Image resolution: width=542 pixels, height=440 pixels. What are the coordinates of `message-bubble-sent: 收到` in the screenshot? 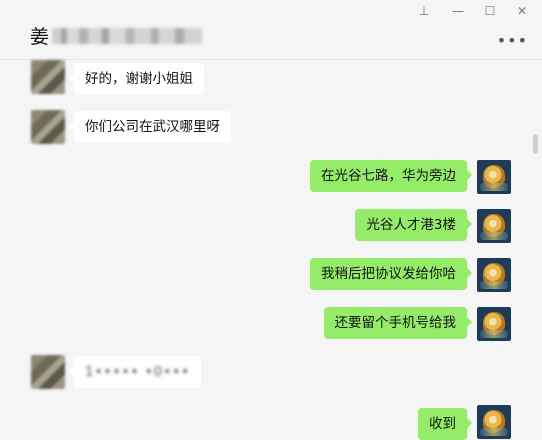 It's located at (445, 424).